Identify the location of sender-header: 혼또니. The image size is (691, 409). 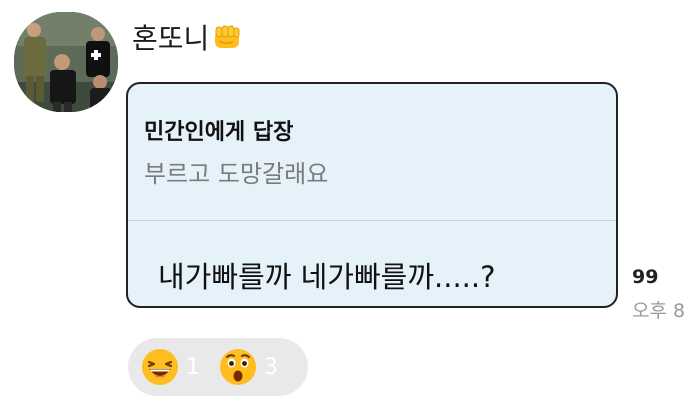
(187, 37).